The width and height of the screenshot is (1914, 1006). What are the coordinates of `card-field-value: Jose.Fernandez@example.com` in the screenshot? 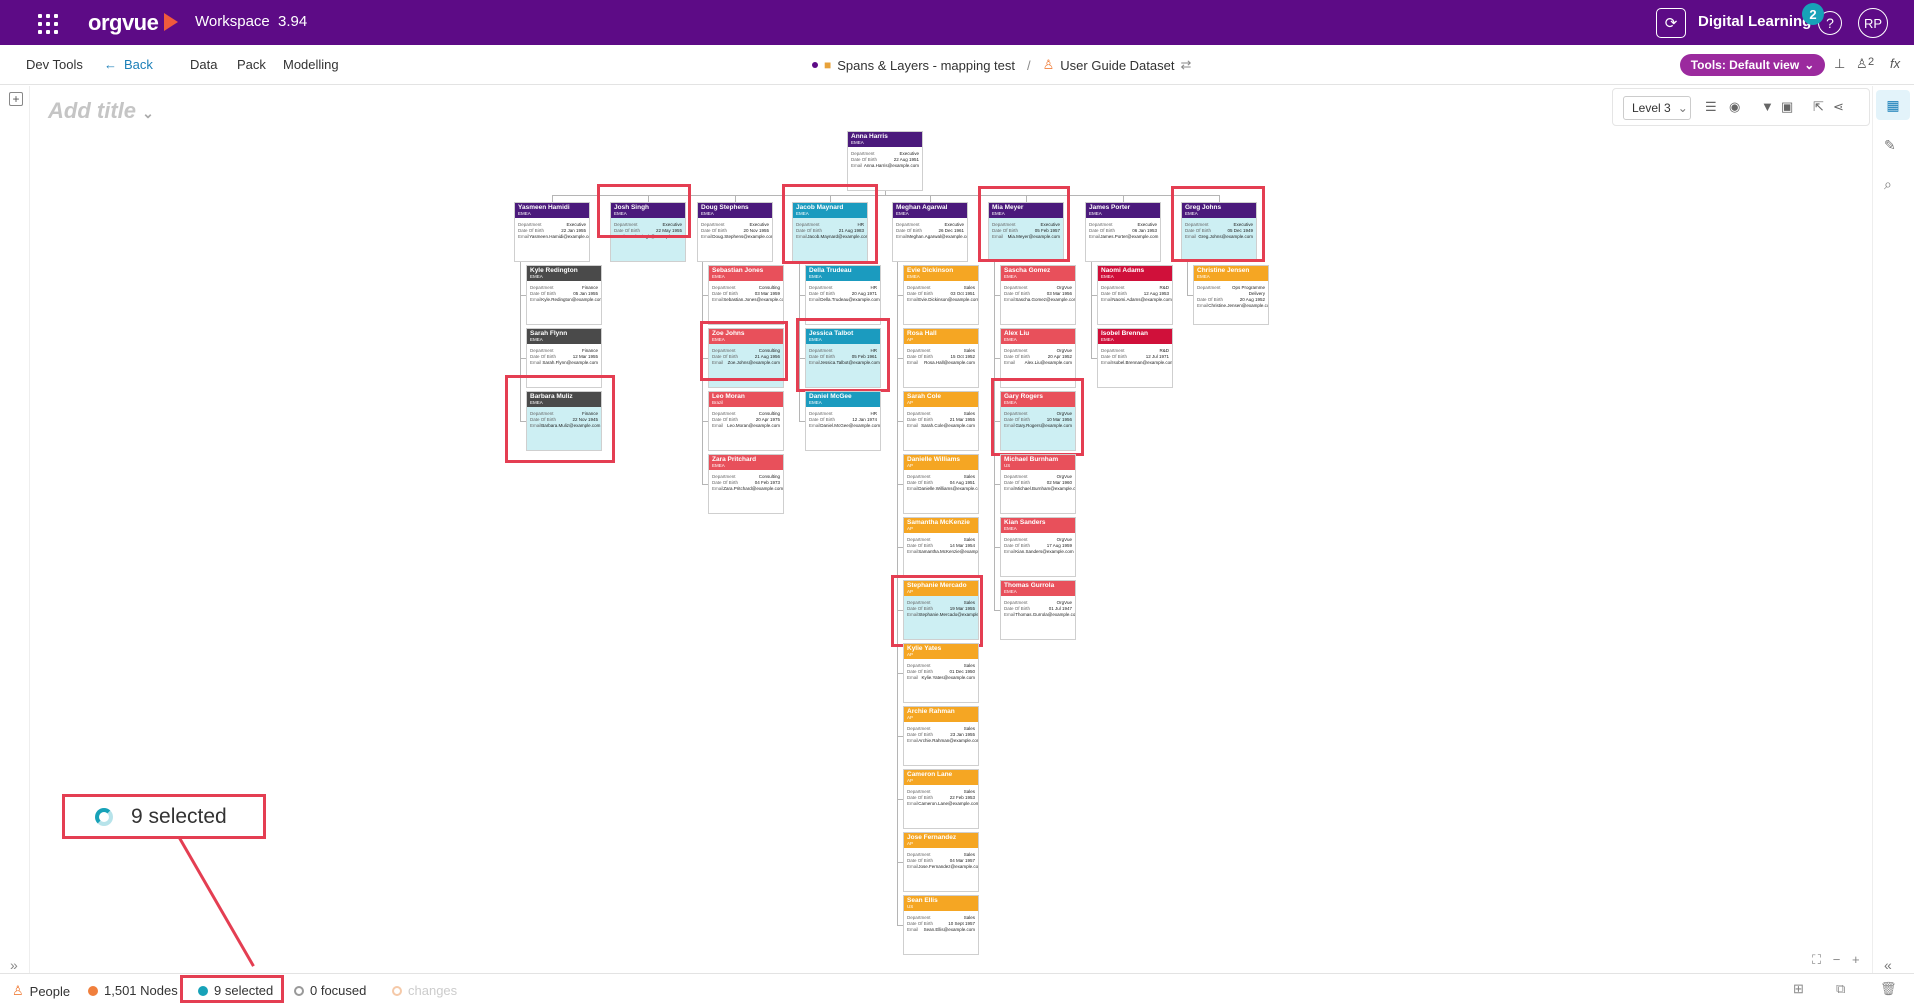 It's located at (948, 866).